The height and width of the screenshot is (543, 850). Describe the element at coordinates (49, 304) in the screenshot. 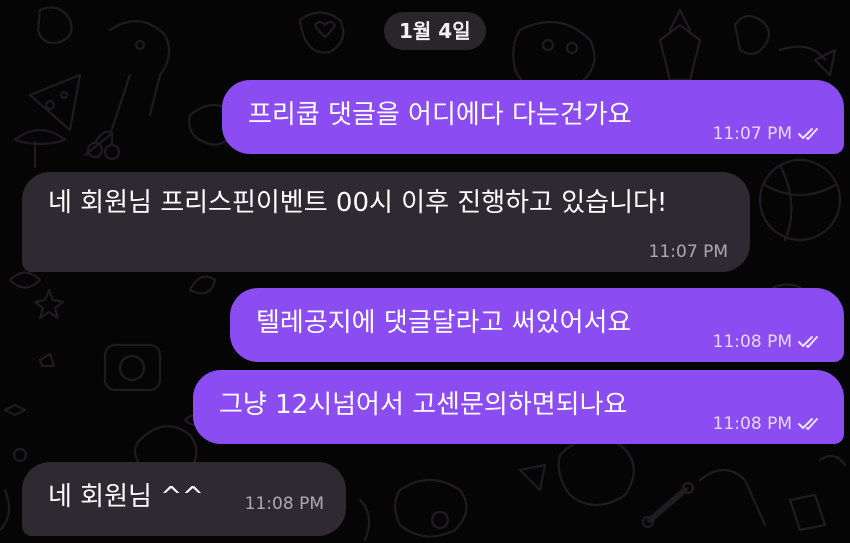

I see `star-doodle-icon` at that location.